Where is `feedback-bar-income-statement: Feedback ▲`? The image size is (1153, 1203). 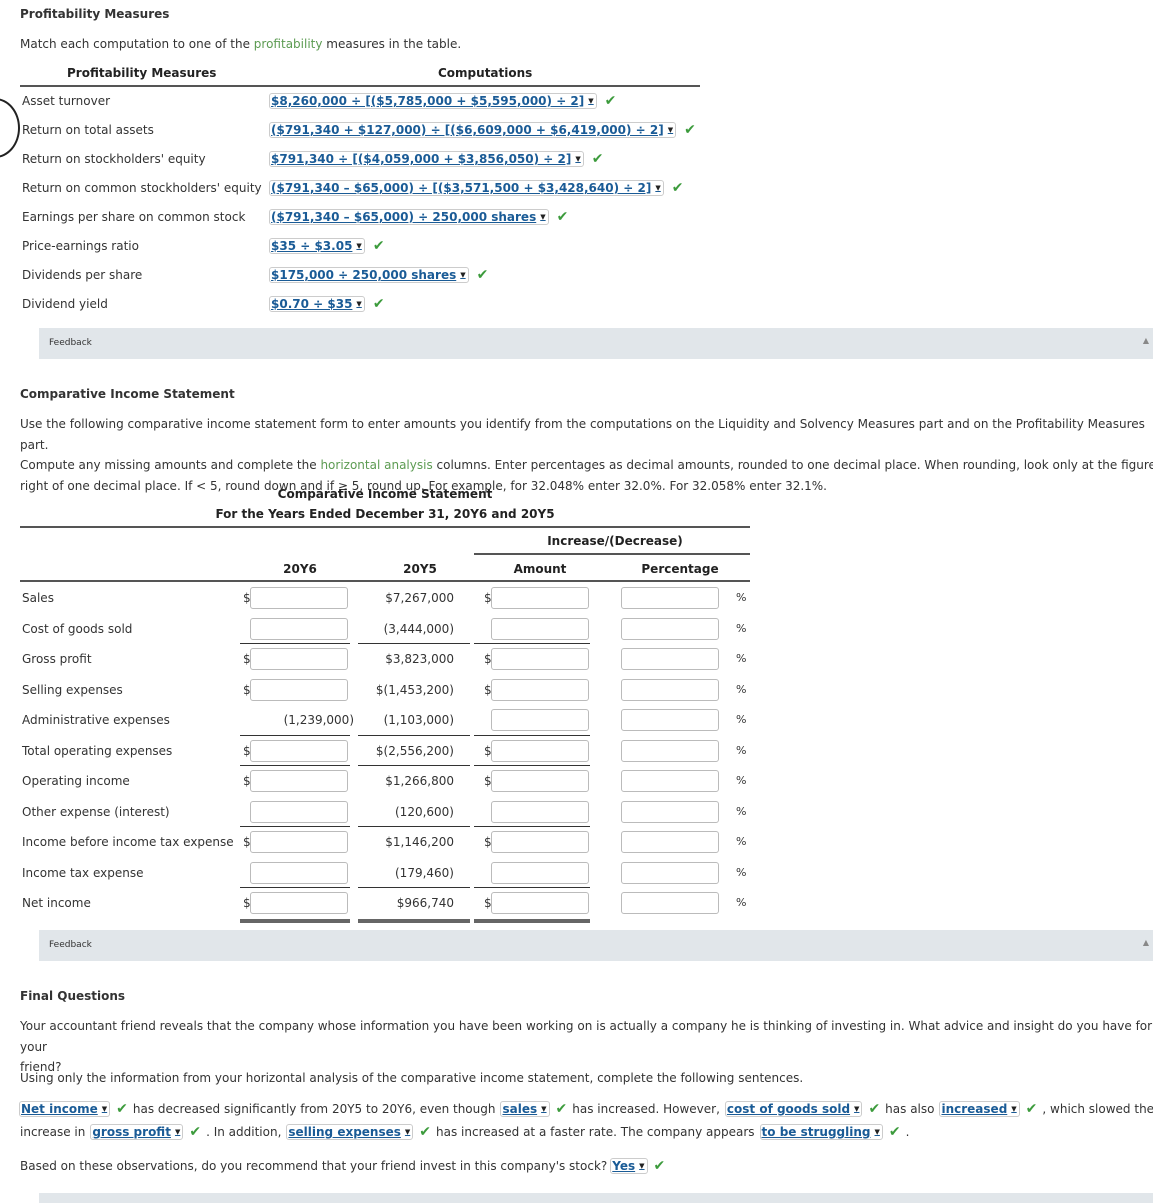 feedback-bar-income-statement: Feedback ▲ is located at coordinates (596, 945).